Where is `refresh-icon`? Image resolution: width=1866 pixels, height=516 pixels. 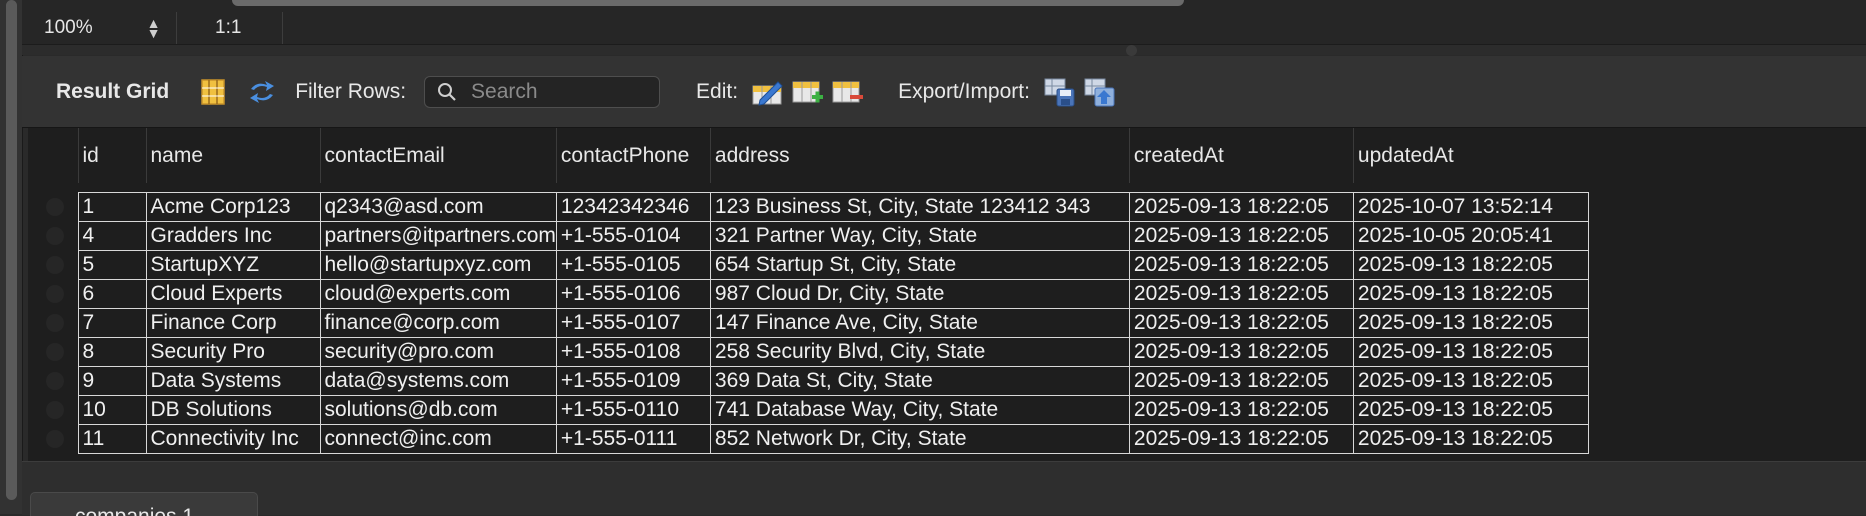
refresh-icon is located at coordinates (262, 92).